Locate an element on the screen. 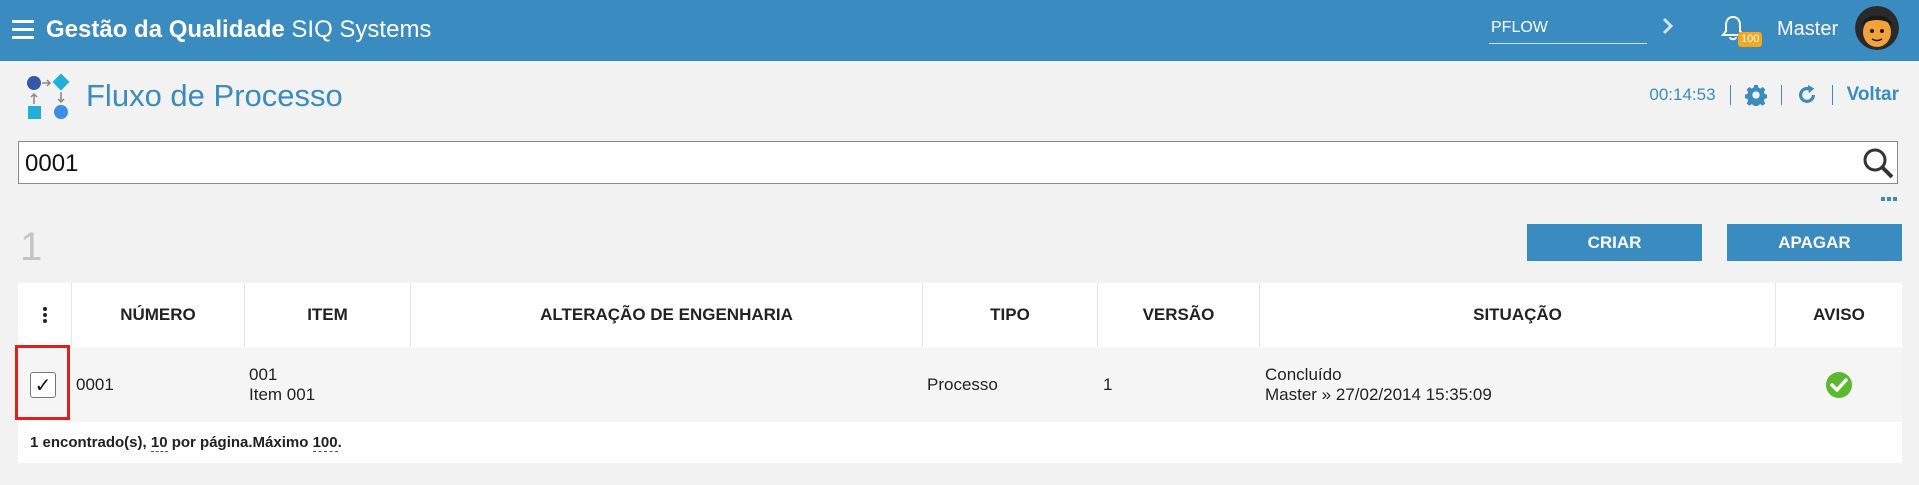  column-header-item: ITEM is located at coordinates (327, 315).